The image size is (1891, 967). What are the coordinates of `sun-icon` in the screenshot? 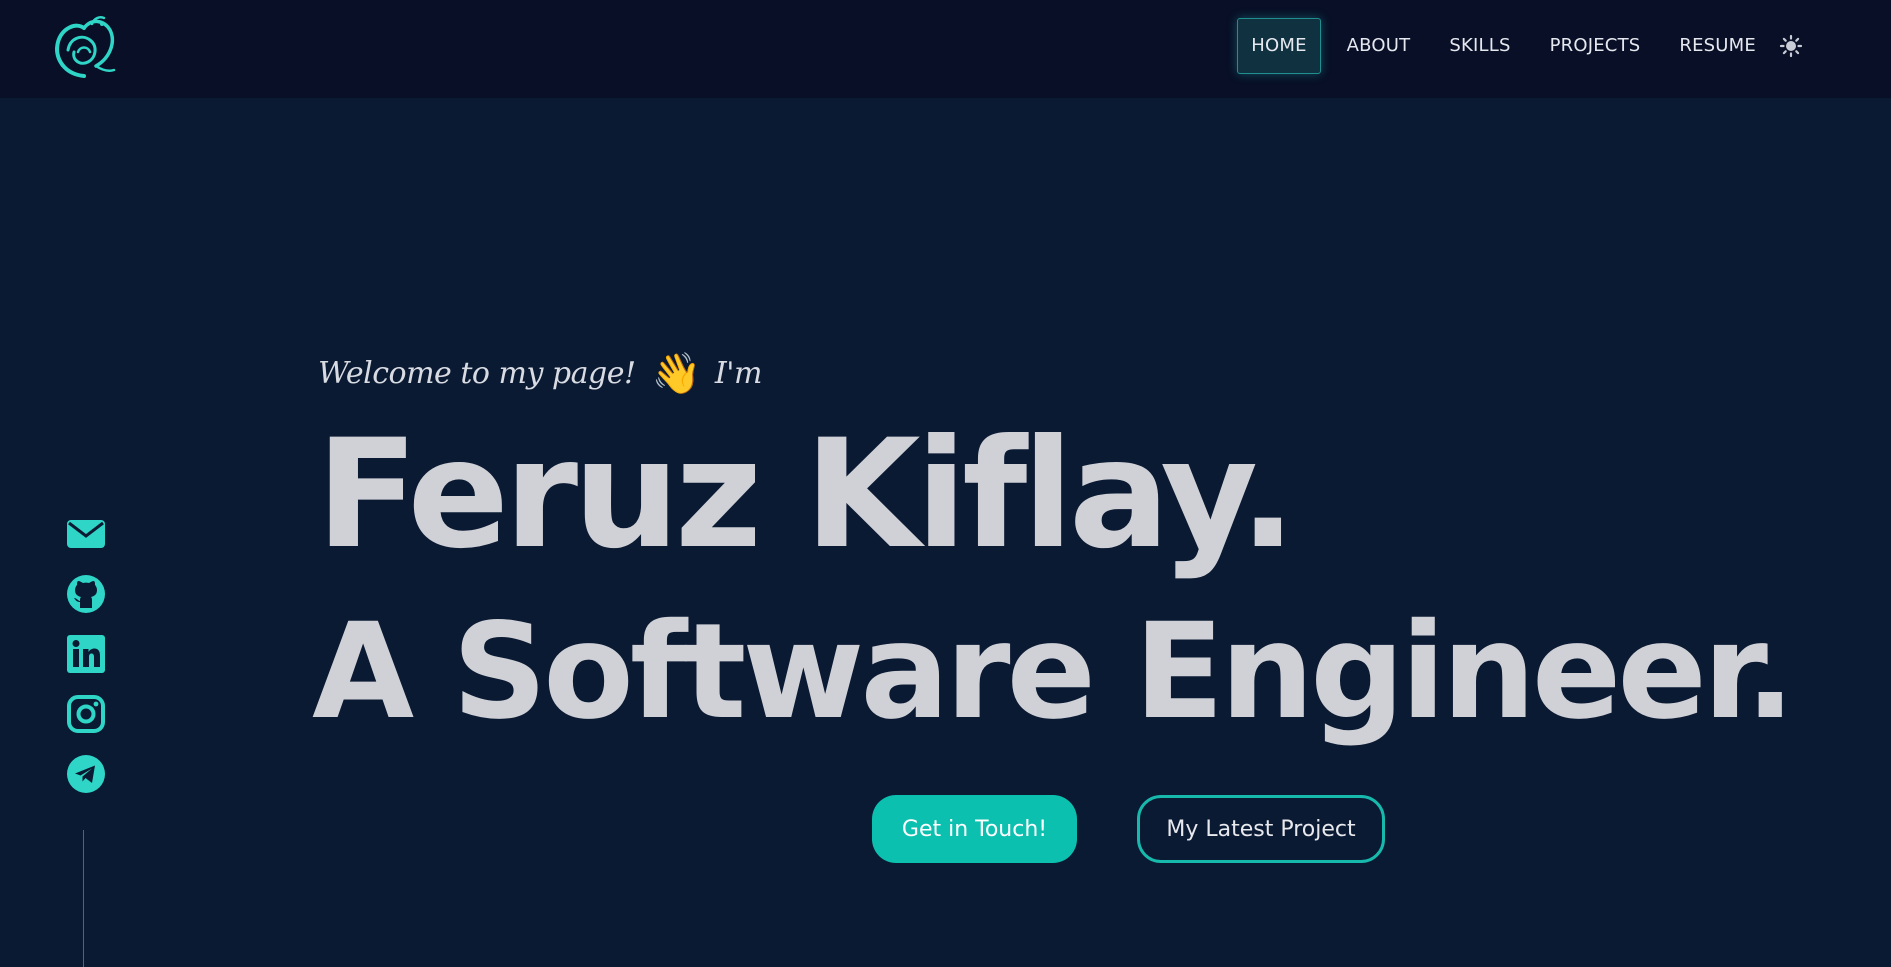 It's located at (1791, 46).